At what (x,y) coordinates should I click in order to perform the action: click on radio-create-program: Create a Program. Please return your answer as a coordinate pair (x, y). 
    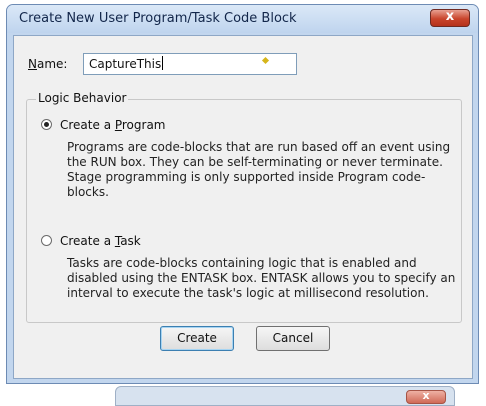
    Looking at the image, I should click on (103, 125).